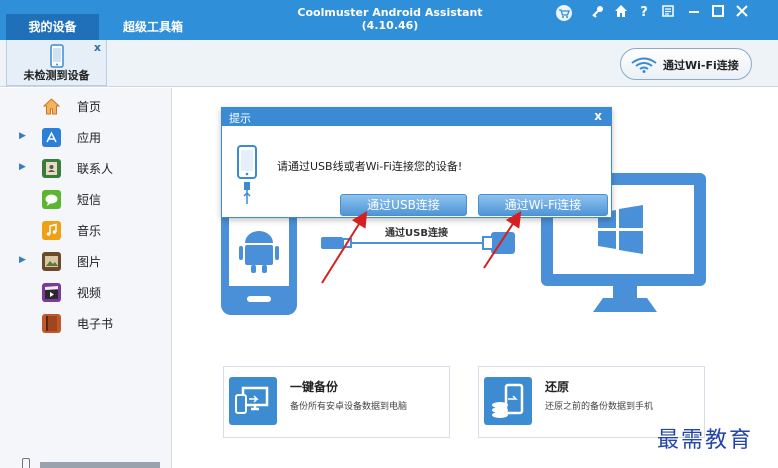  What do you see at coordinates (89, 200) in the screenshot?
I see `sidebar-item-label: 短信` at bounding box center [89, 200].